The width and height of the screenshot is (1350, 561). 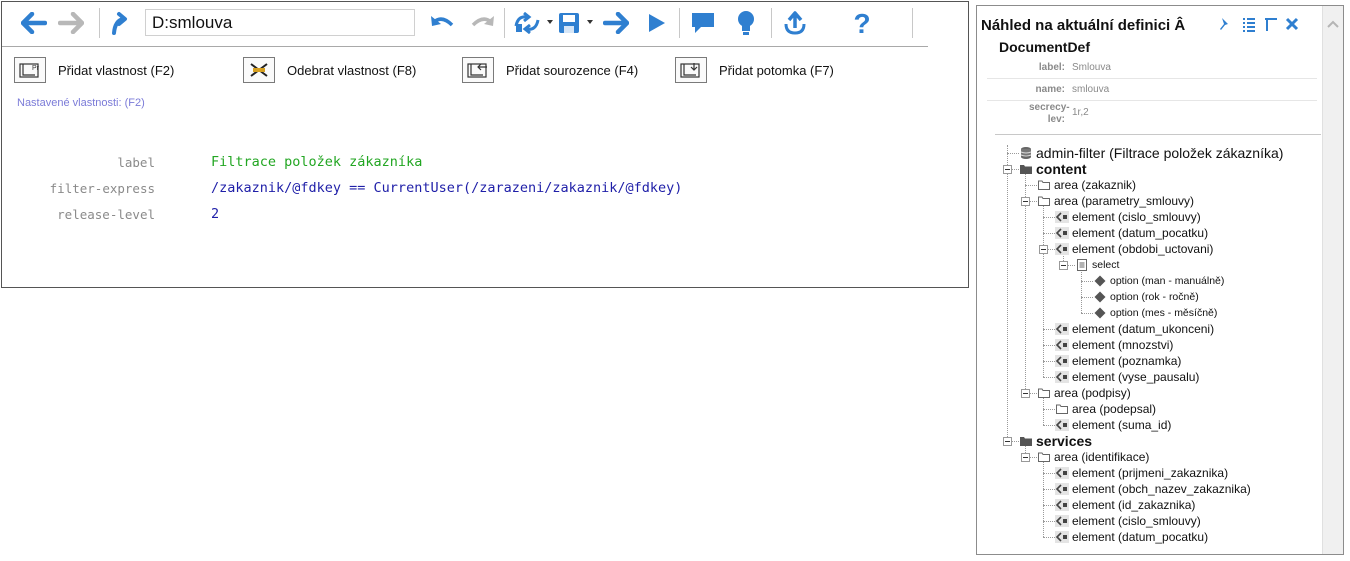 I want to click on tree-node: element (poznamka), so click(x=1118, y=361).